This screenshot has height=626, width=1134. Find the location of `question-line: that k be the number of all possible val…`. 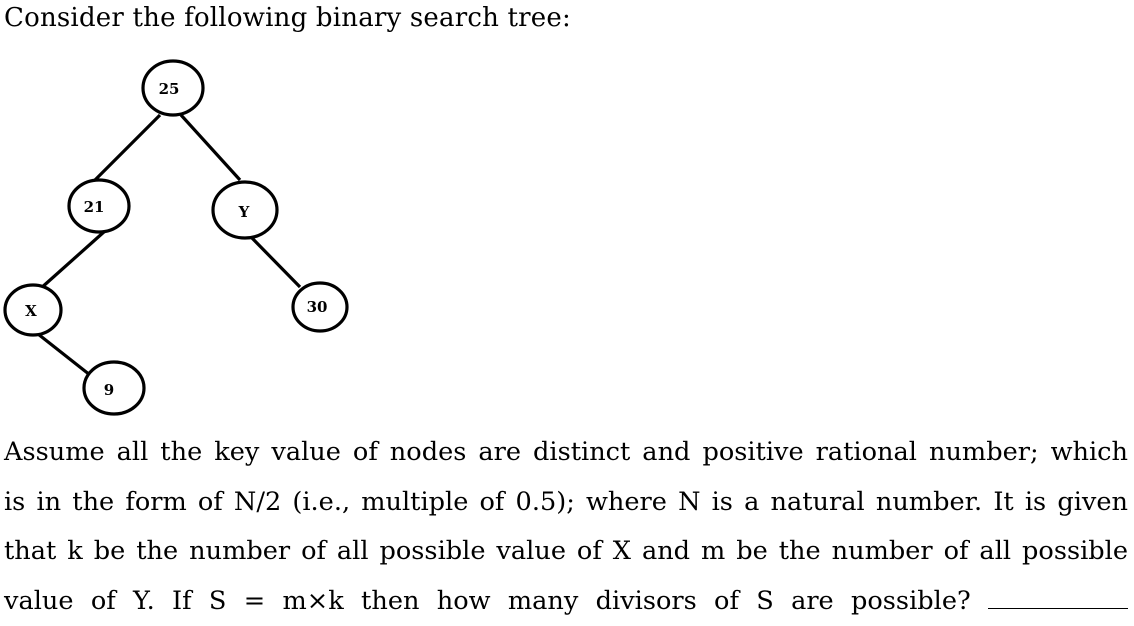

question-line: that k be the number of all possible val… is located at coordinates (566, 552).